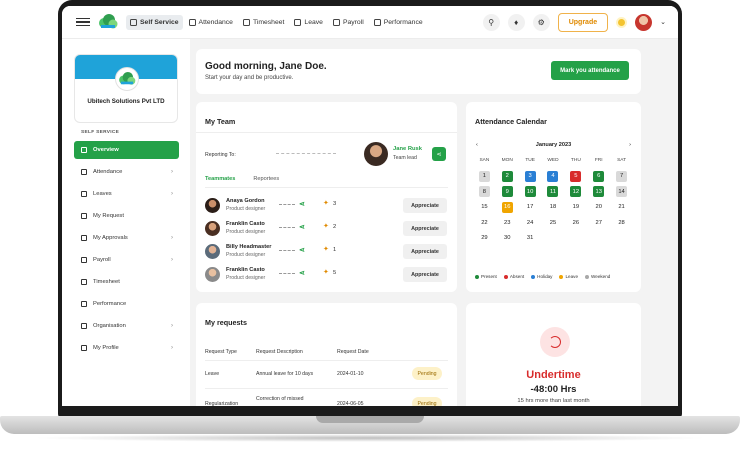  What do you see at coordinates (484, 222) in the screenshot?
I see `calendar-day: 22` at bounding box center [484, 222].